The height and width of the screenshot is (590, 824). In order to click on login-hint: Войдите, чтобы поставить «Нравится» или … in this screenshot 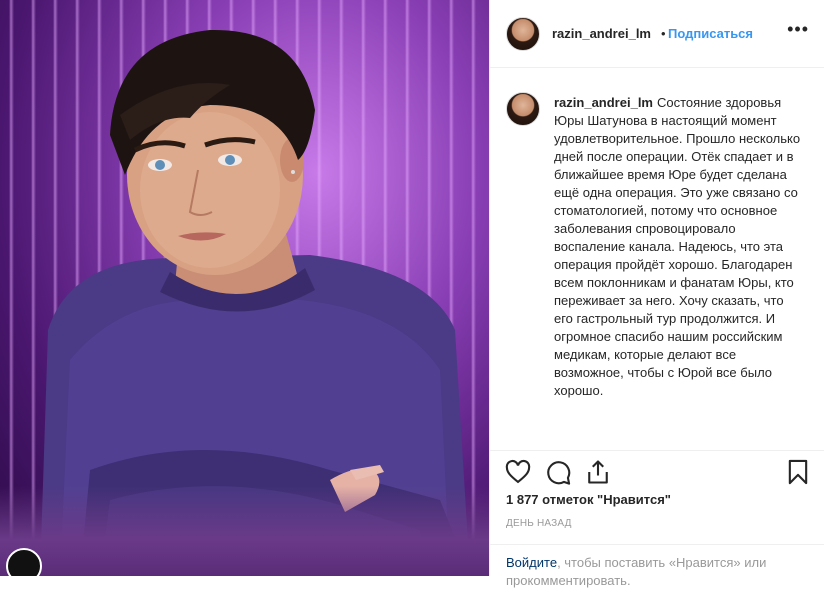, I will do `click(657, 566)`.